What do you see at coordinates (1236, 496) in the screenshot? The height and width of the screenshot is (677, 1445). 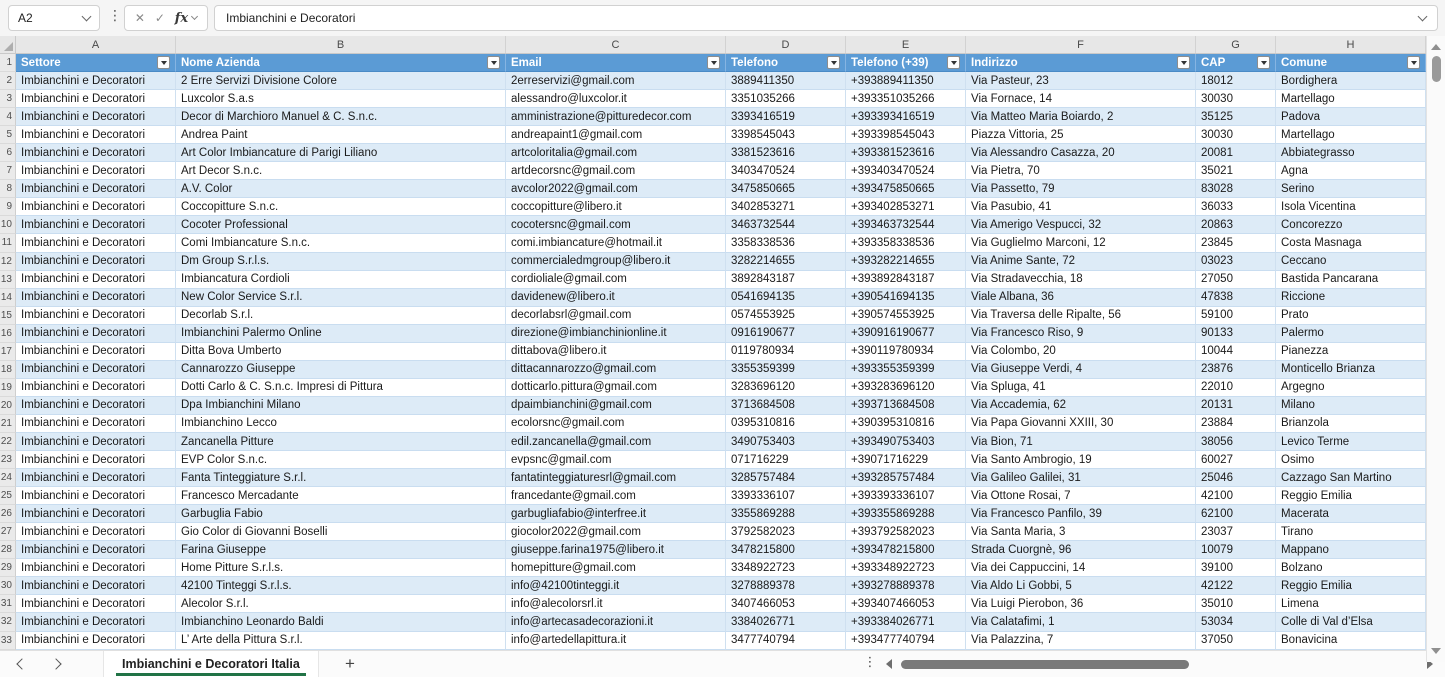 I see `cell: 42100` at bounding box center [1236, 496].